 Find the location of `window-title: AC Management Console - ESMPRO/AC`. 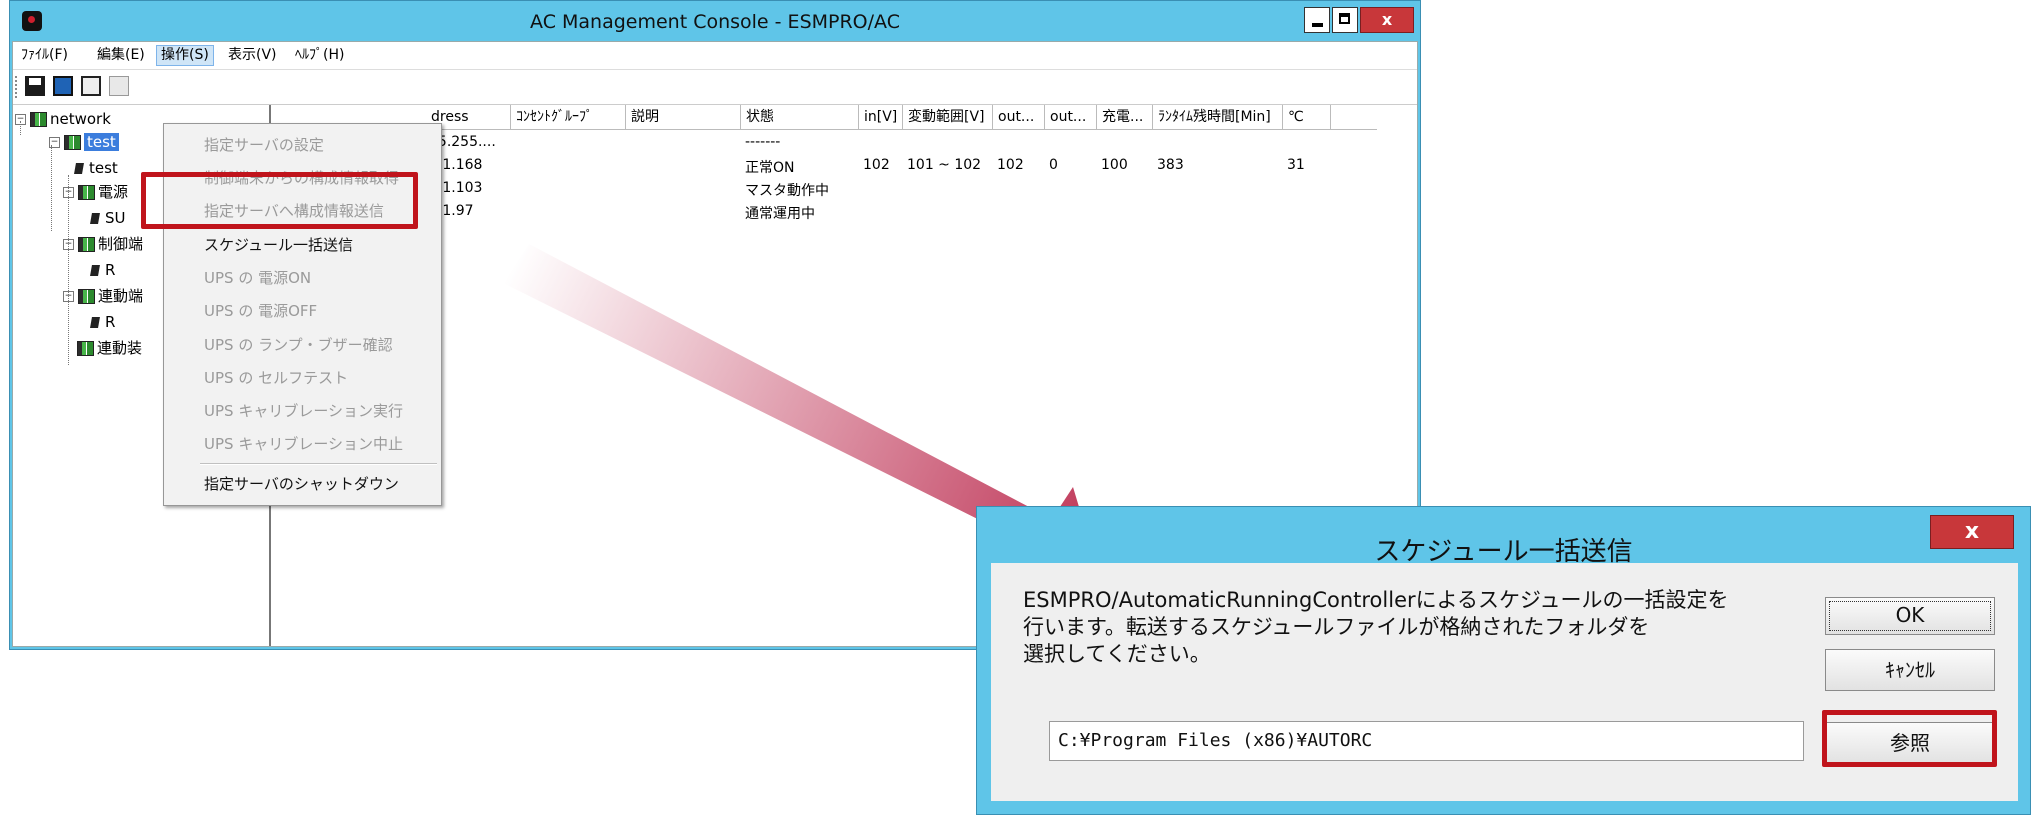

window-title: AC Management Console - ESMPRO/AC is located at coordinates (715, 22).